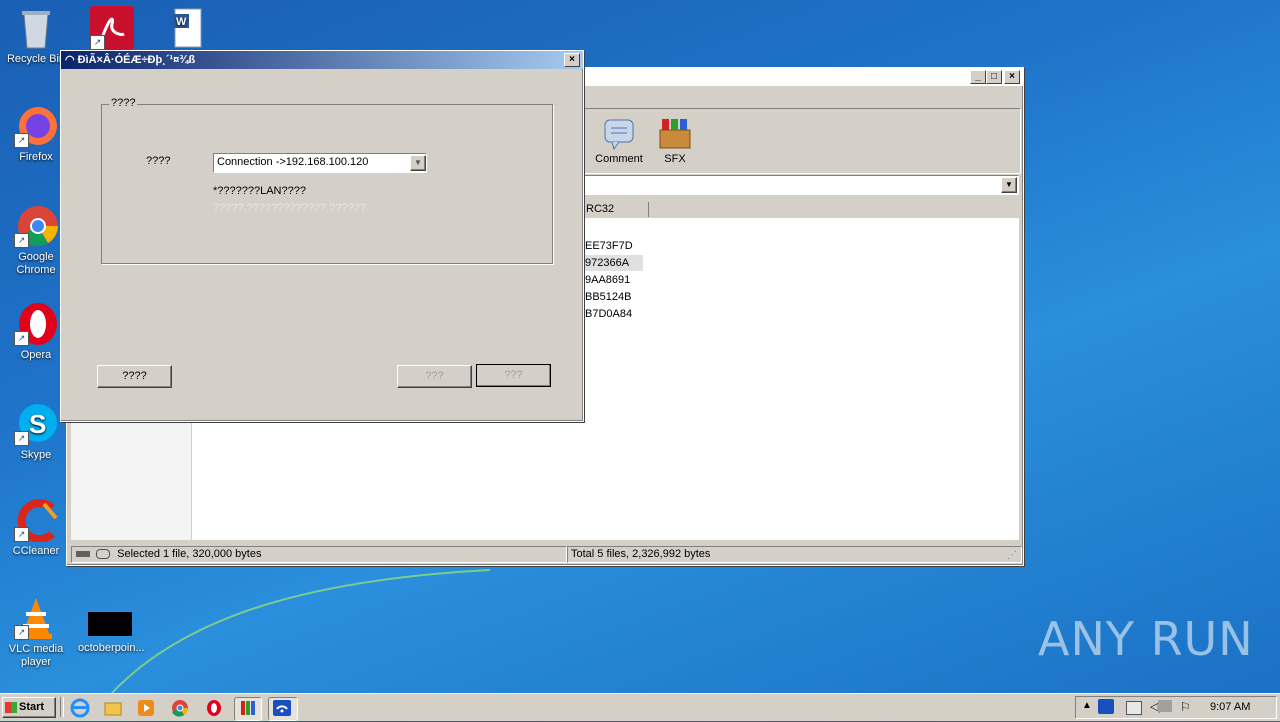 This screenshot has width=1280, height=722. Describe the element at coordinates (36, 520) in the screenshot. I see `ccleaner-icon: ↗` at that location.